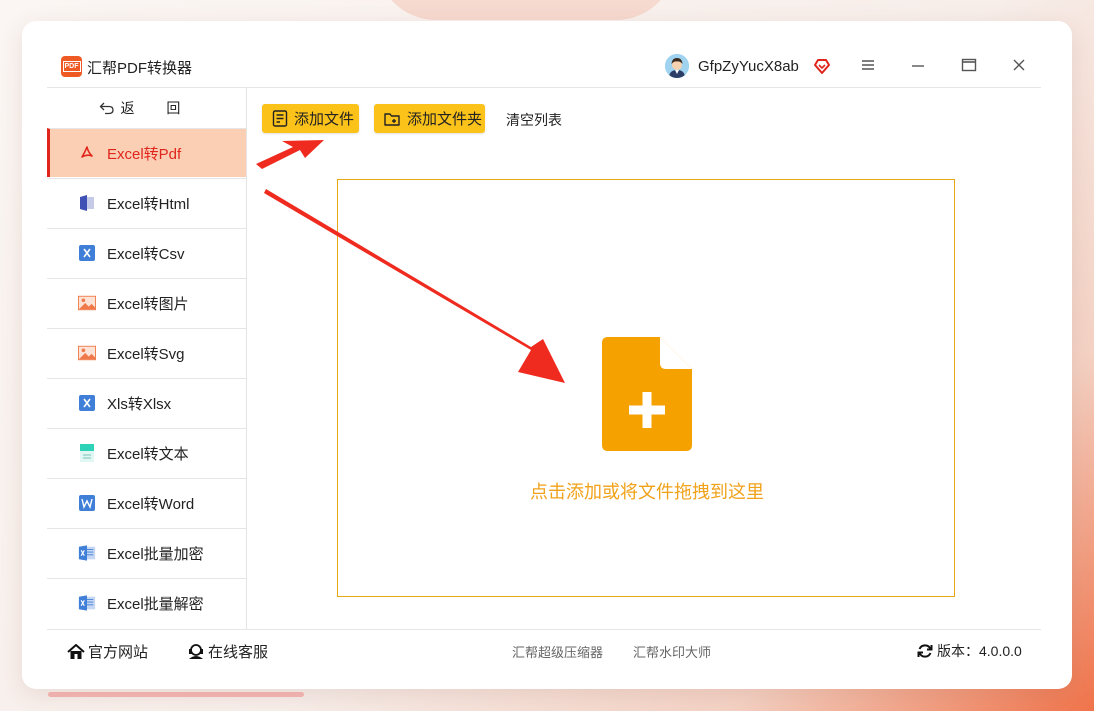  I want to click on minimize-icon, so click(918, 65).